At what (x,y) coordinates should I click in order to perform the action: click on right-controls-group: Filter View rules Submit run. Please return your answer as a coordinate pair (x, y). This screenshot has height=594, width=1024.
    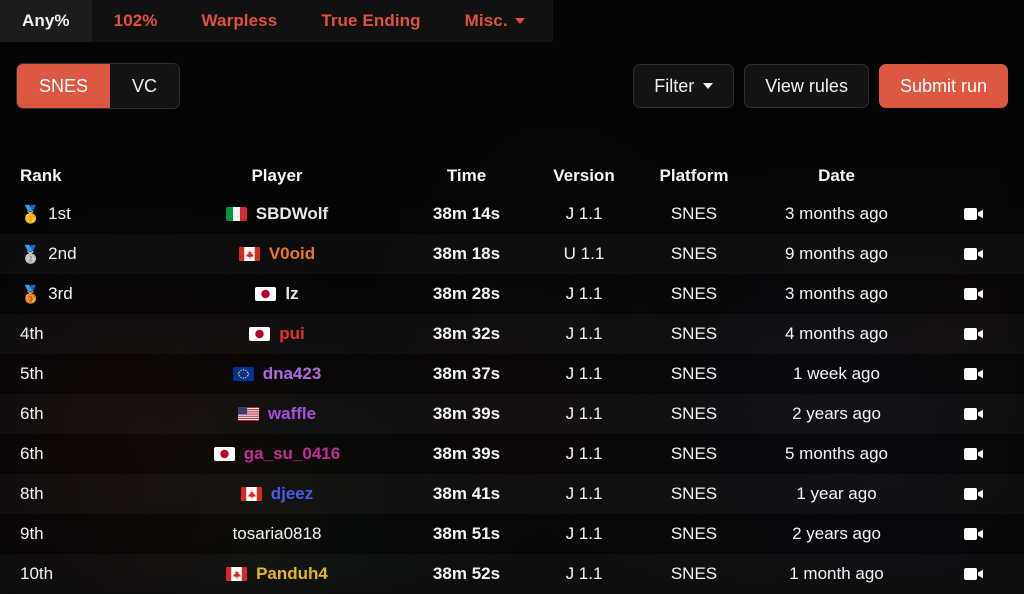
    Looking at the image, I should click on (820, 86).